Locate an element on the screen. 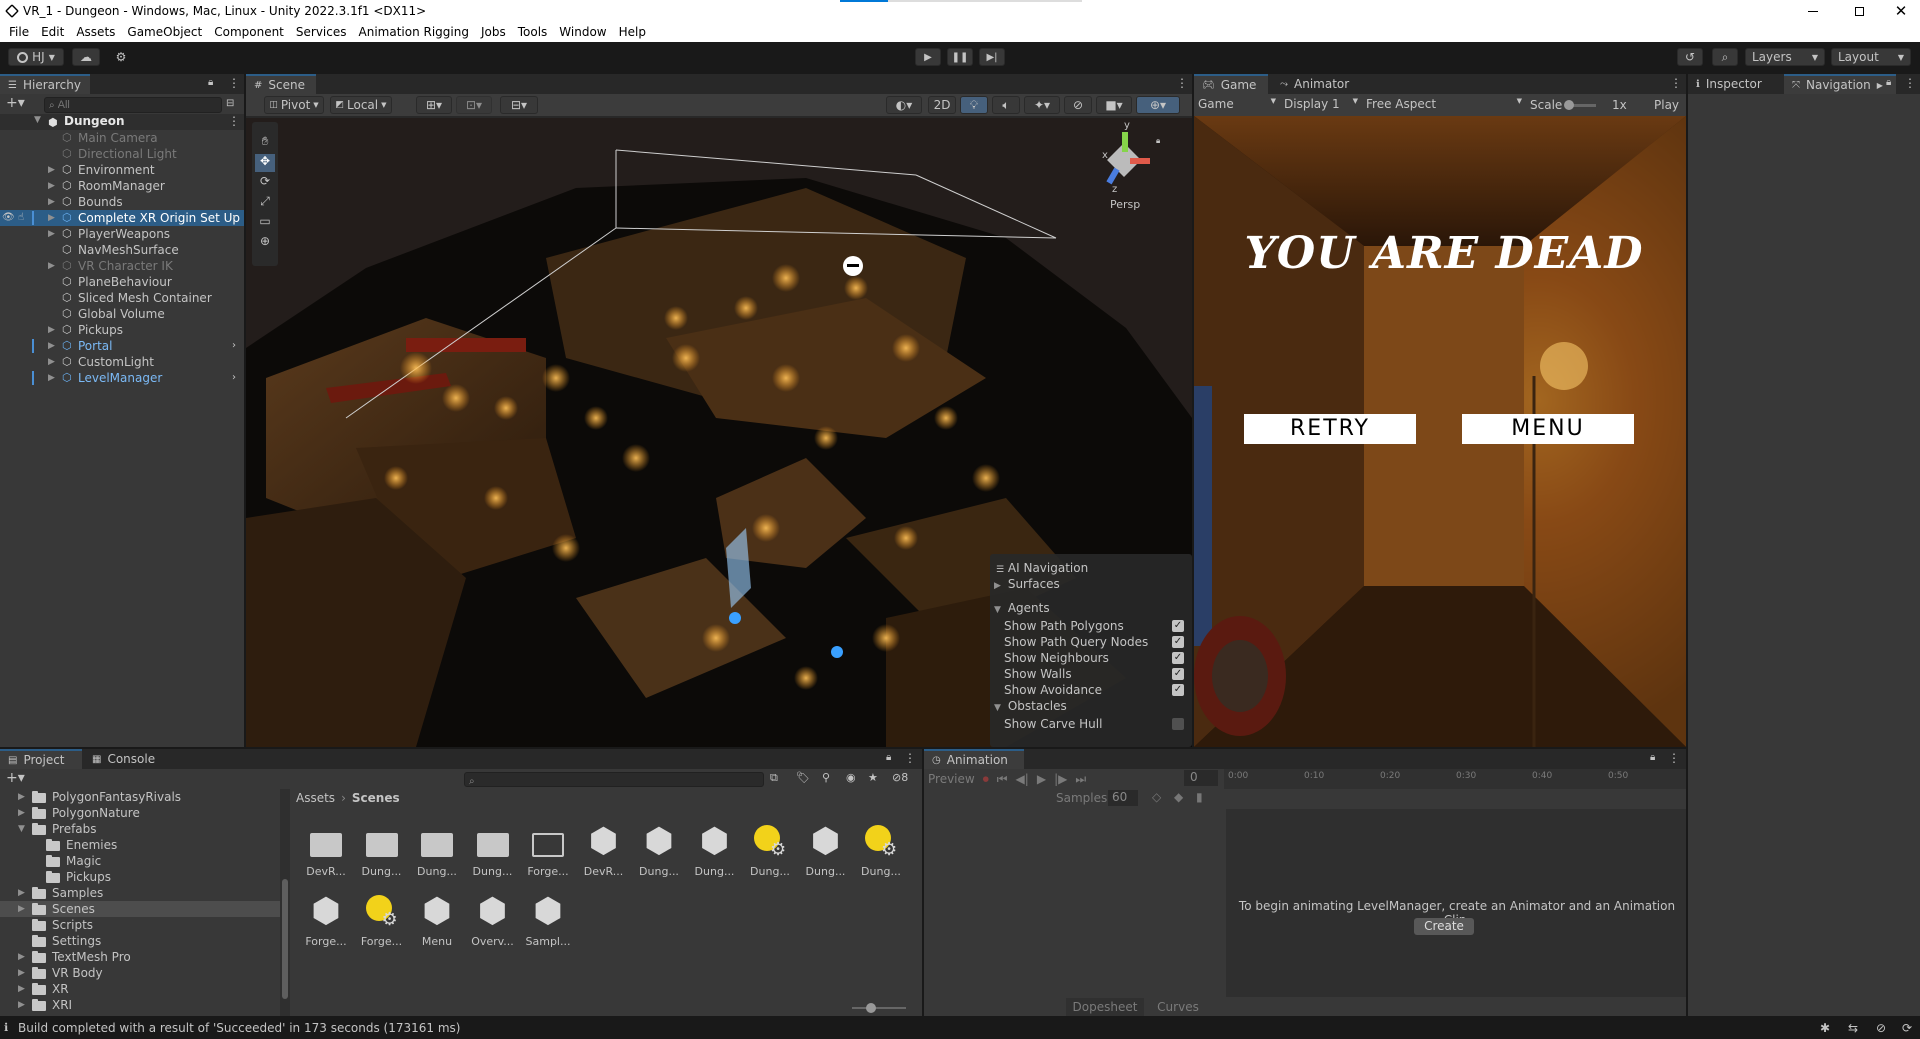 The width and height of the screenshot is (1920, 1039). folder-tree-item: ▼ Prefabs is located at coordinates (140, 829).